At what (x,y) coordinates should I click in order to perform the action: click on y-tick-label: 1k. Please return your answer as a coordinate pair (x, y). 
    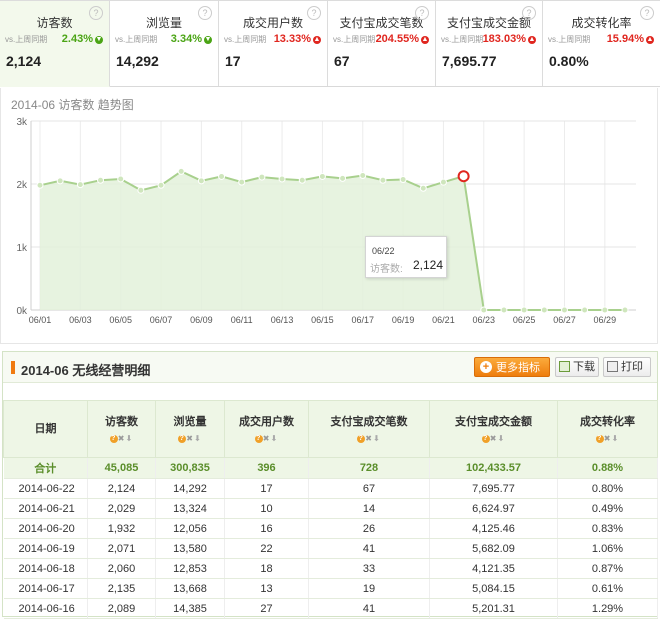
    Looking at the image, I should click on (22, 248).